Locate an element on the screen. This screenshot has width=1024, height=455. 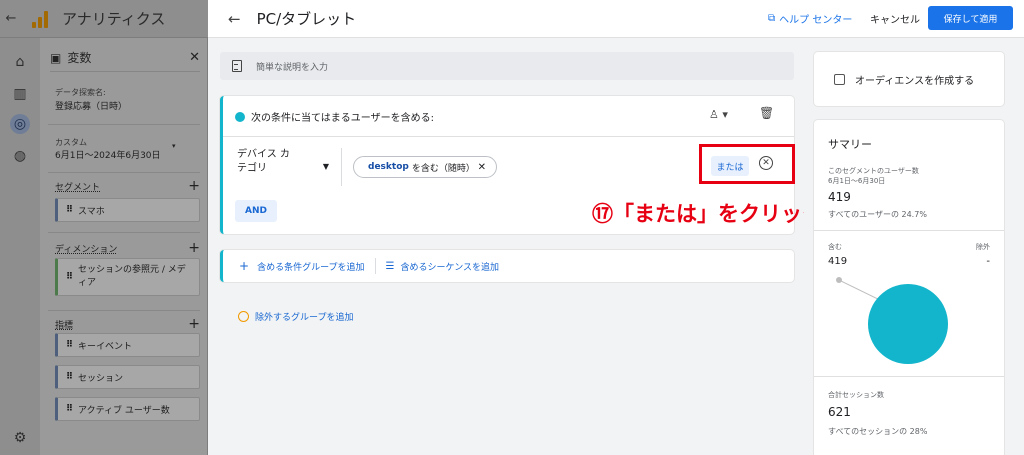
dimensions-label: ディメンション is located at coordinates (86, 249).